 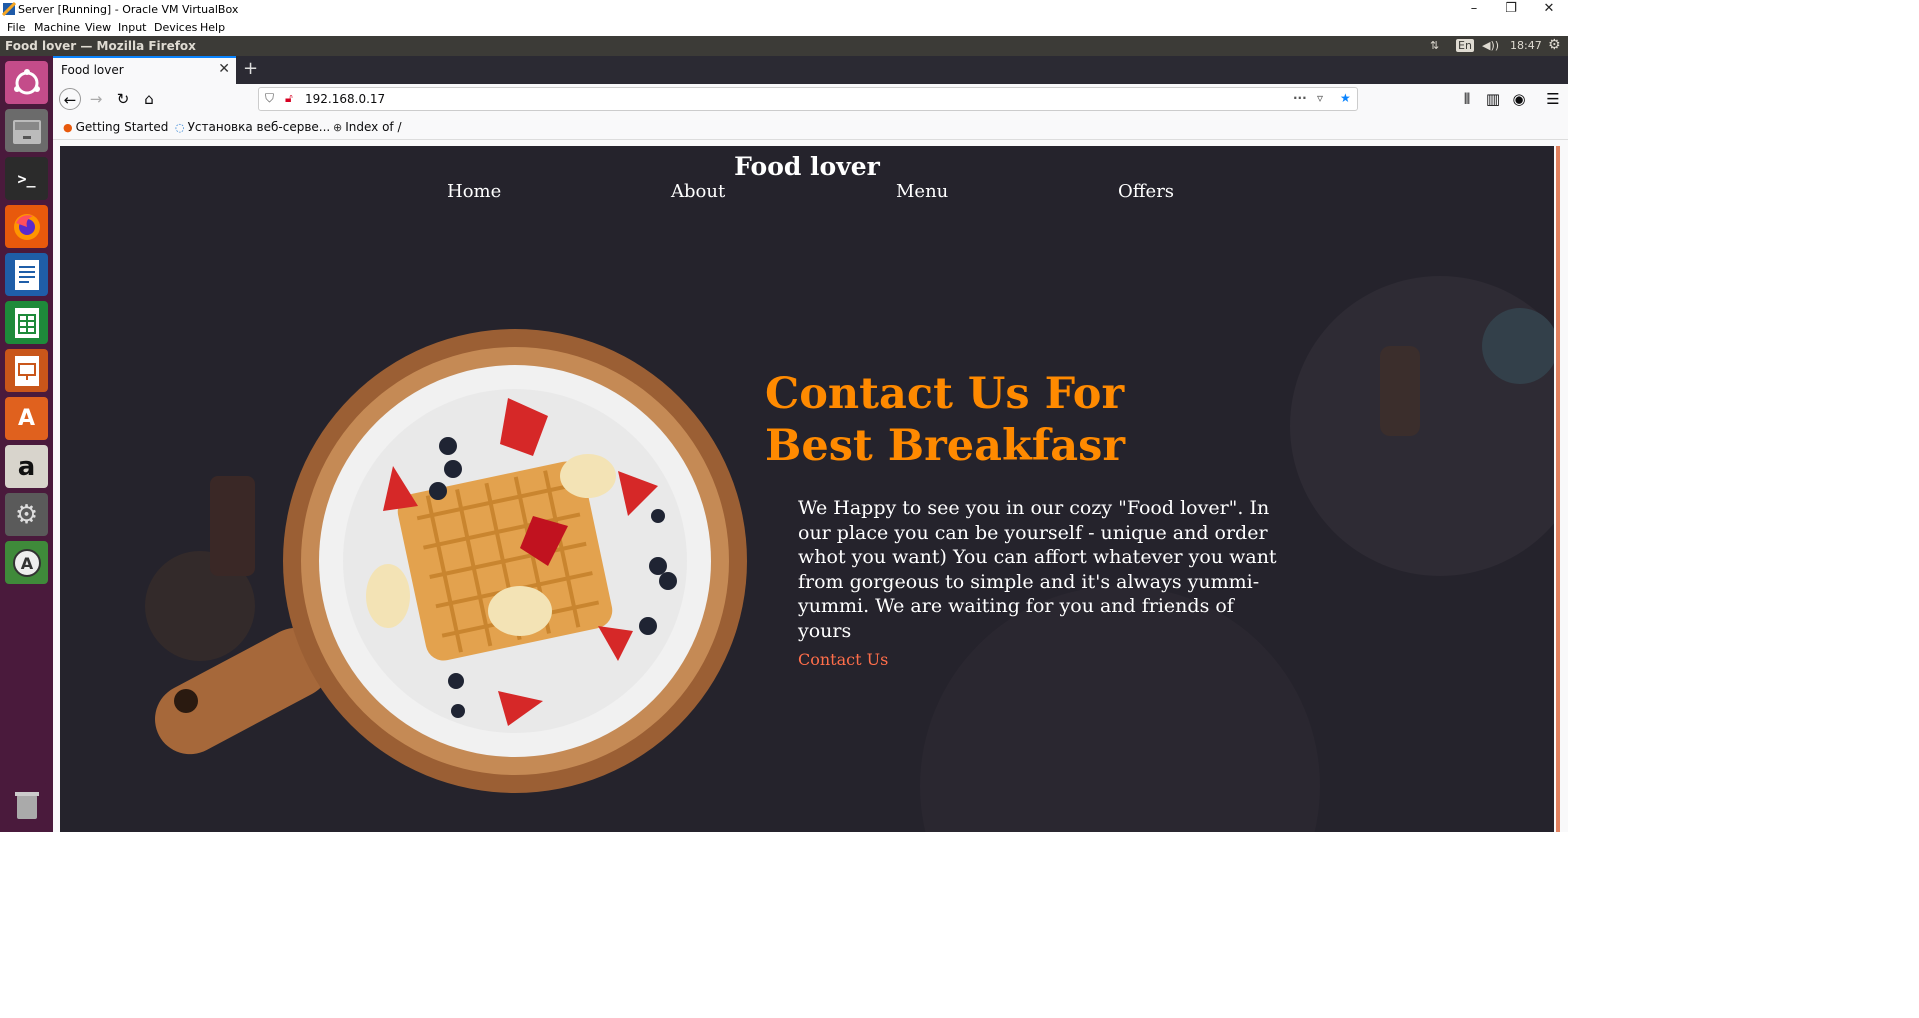 I want to click on trash-icon, so click(x=26, y=804).